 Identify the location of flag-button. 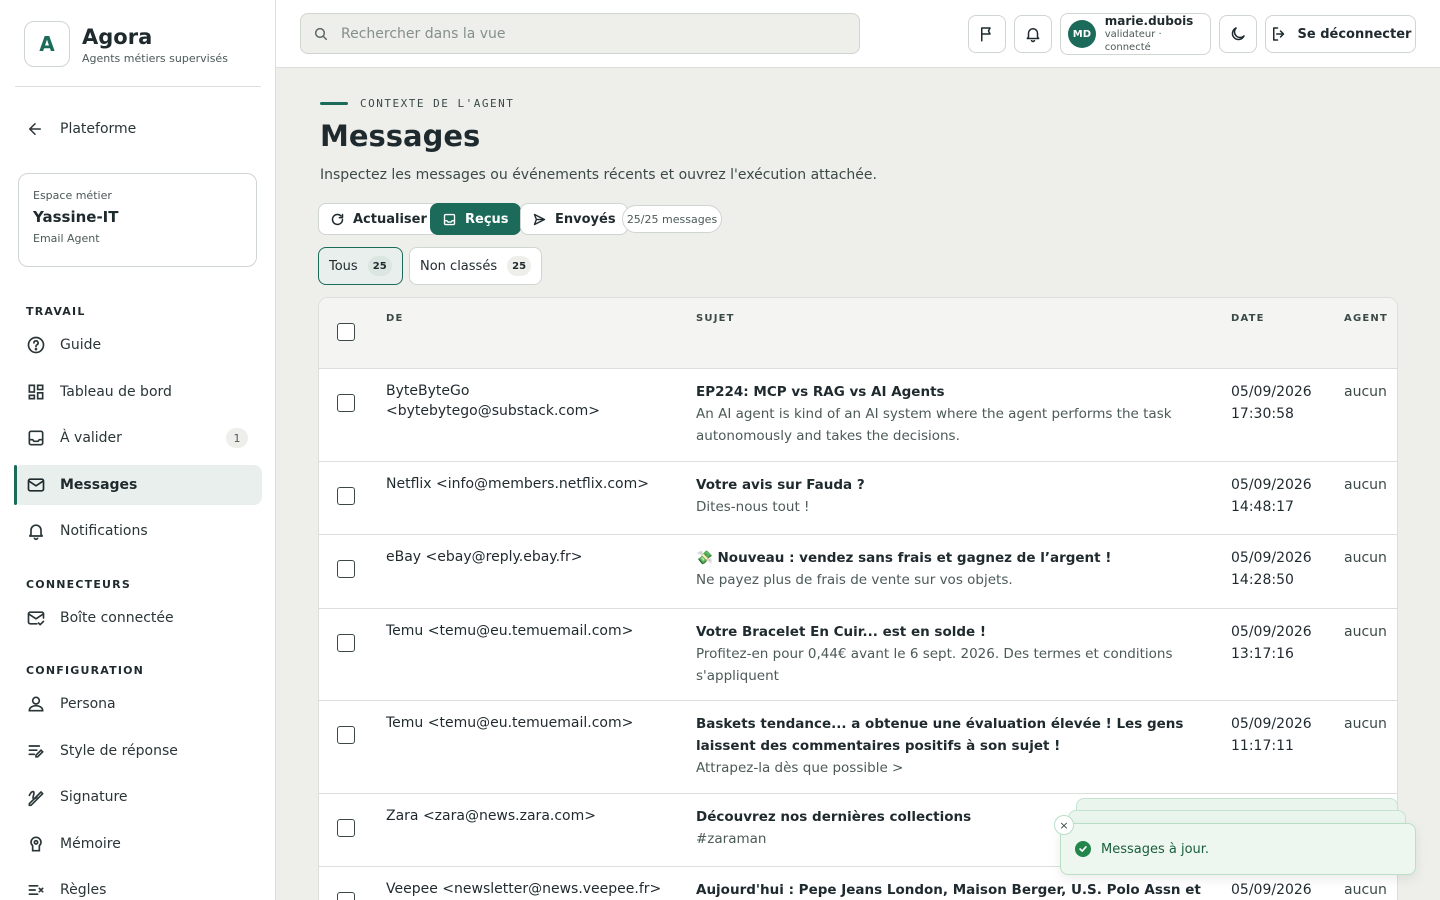
(987, 34).